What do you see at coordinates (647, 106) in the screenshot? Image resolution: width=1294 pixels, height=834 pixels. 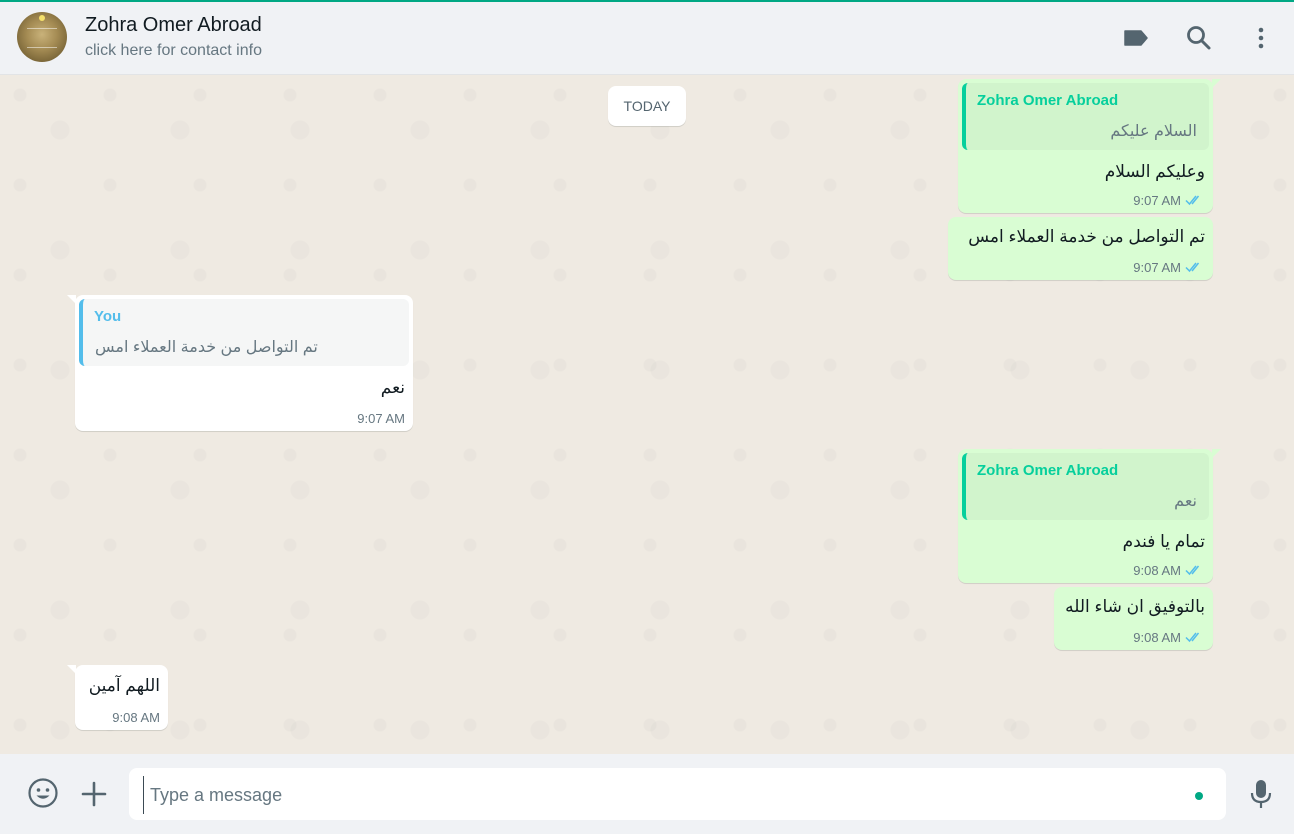 I see `date-divider: TODAY` at bounding box center [647, 106].